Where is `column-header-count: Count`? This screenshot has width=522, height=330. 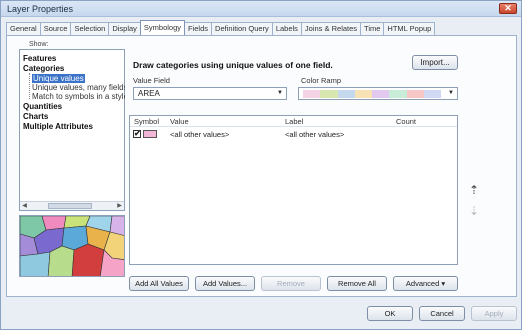 column-header-count: Count is located at coordinates (406, 121).